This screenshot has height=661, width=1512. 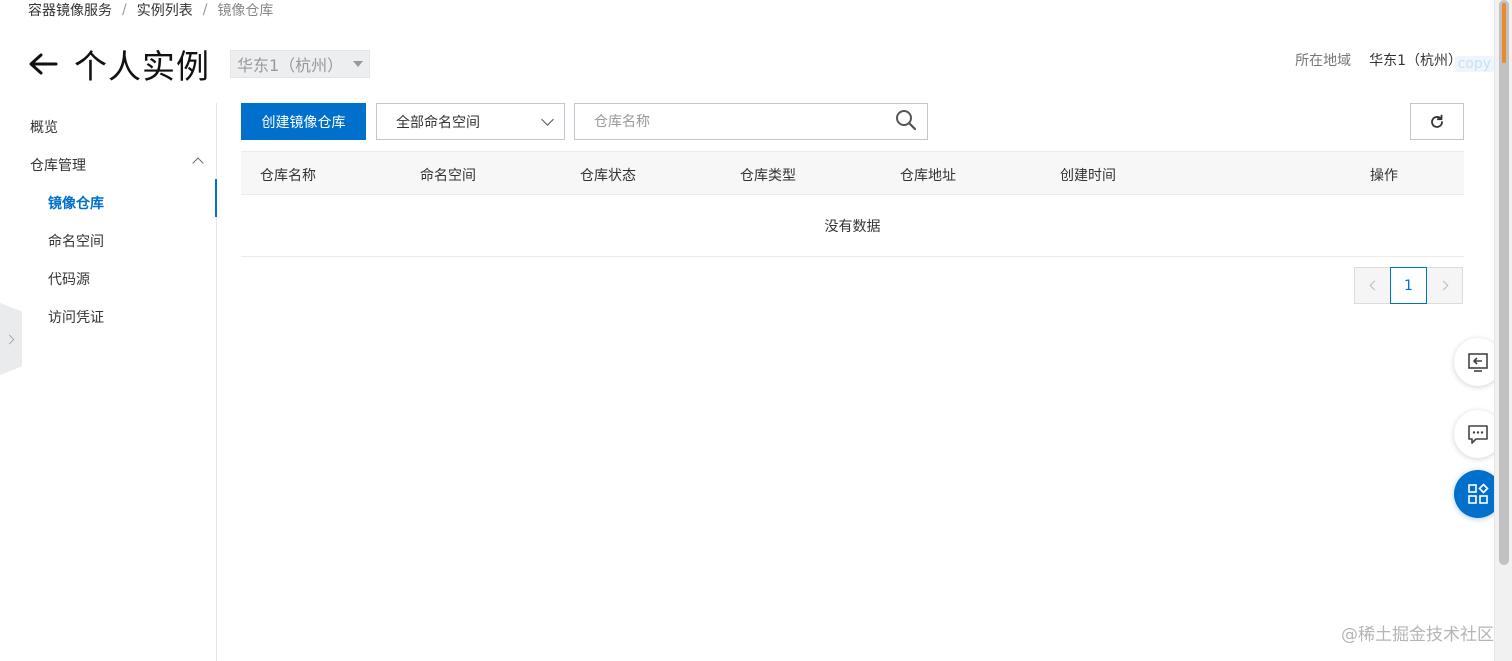 What do you see at coordinates (142, 66) in the screenshot?
I see `page-title: 个人实例` at bounding box center [142, 66].